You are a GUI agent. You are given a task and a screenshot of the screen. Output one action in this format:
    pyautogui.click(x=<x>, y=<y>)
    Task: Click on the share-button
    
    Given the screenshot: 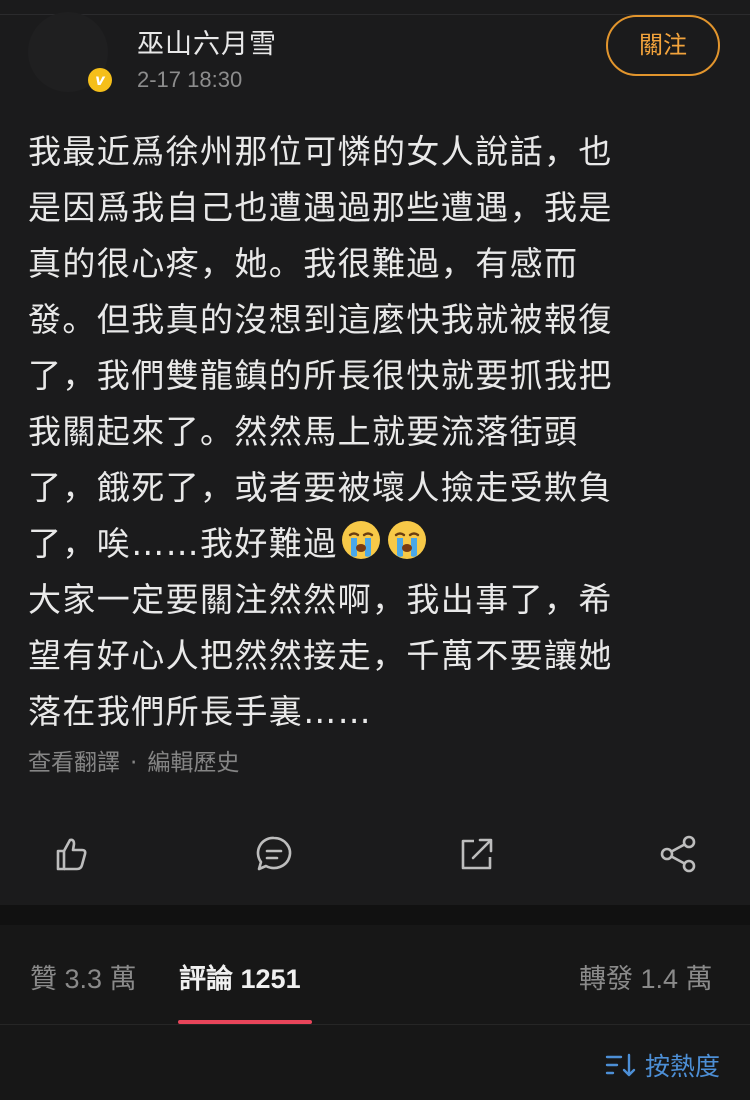 What is the action you would take?
    pyautogui.click(x=678, y=854)
    